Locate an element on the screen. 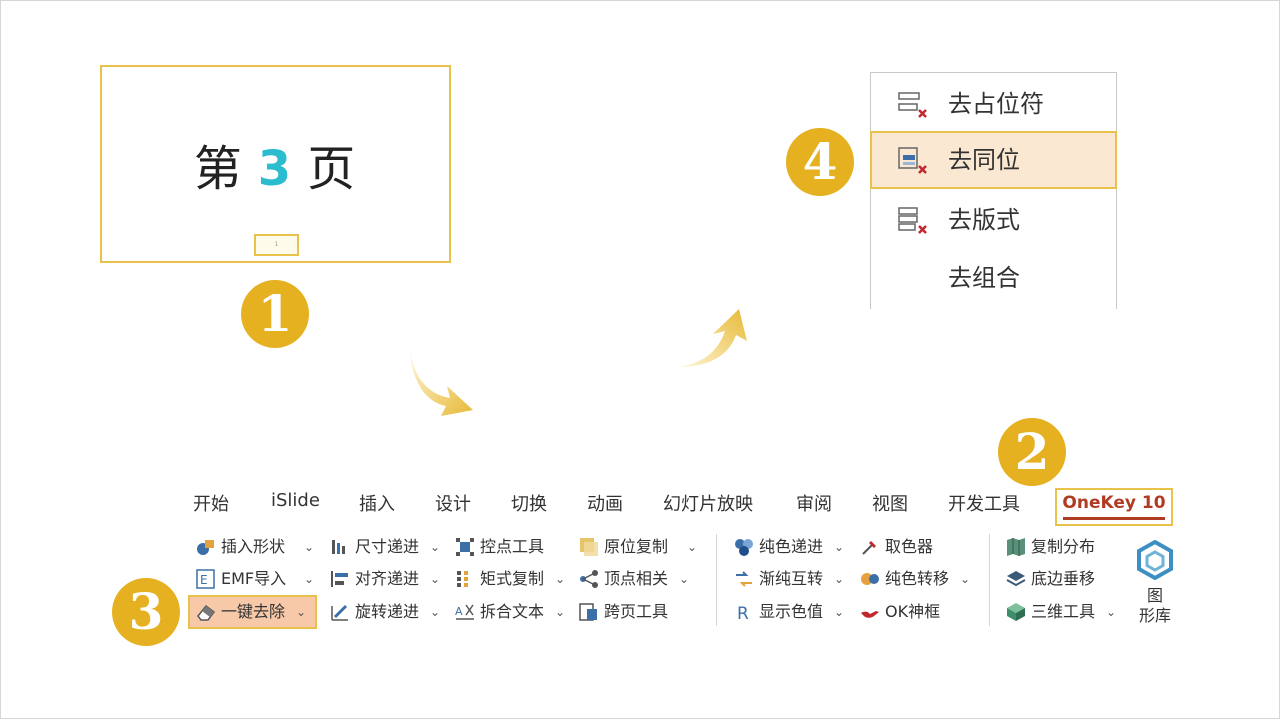 This screenshot has height=719, width=1280. emf-import-icon: E is located at coordinates (205, 579).